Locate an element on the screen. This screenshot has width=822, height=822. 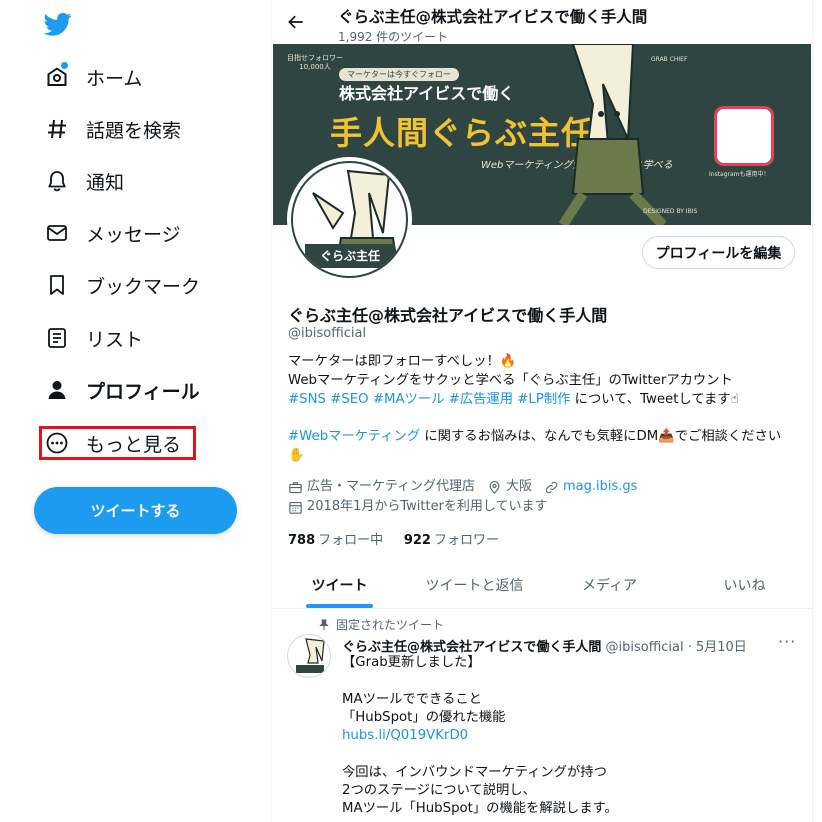
nav-bookmarks: ブックマーク is located at coordinates (122, 285).